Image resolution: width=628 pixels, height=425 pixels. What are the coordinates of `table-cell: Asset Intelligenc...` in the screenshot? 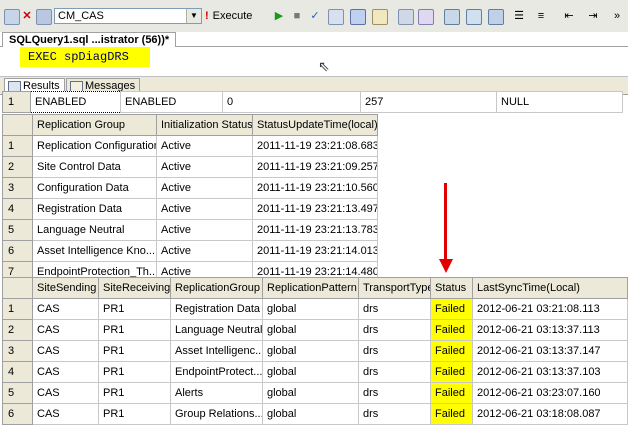 It's located at (216, 351).